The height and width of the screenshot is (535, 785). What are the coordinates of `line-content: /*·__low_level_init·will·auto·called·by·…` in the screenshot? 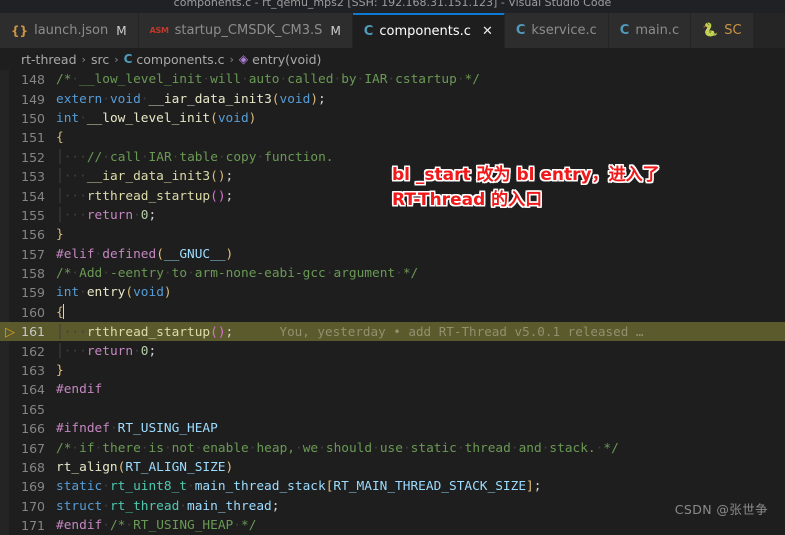 It's located at (268, 80).